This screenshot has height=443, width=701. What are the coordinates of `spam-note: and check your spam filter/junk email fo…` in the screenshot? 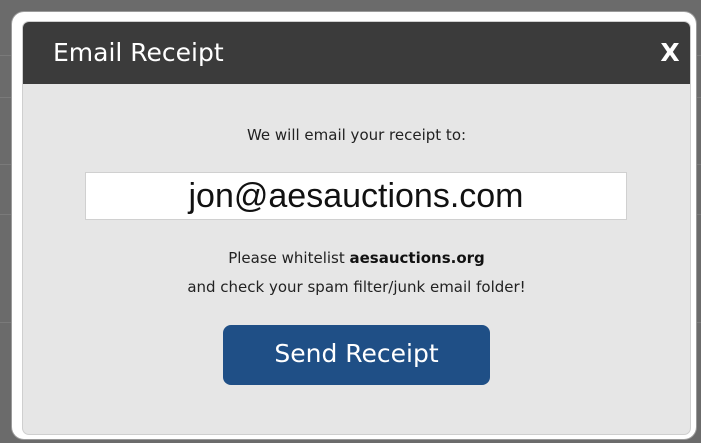 It's located at (356, 287).